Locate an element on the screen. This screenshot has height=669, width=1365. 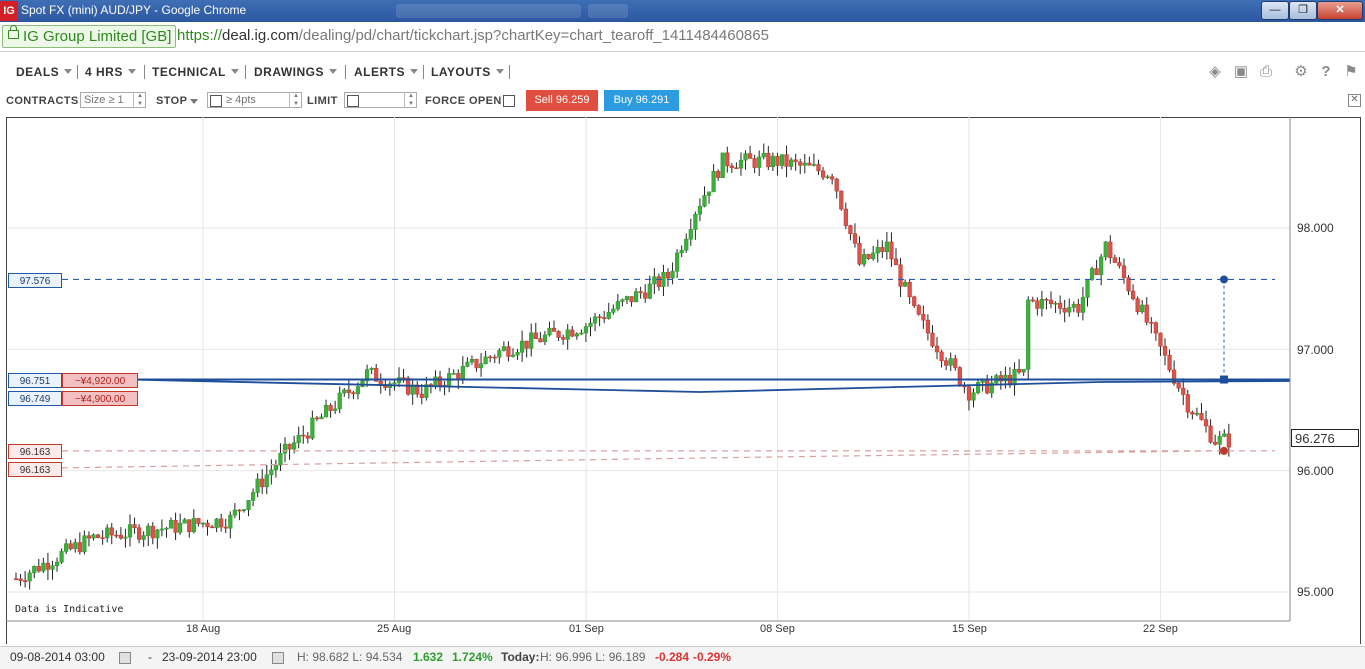
y-tick-label: 98.000 is located at coordinates (1315, 228).